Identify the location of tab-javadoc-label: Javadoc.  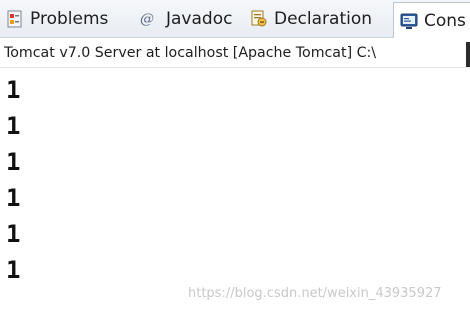
(199, 19).